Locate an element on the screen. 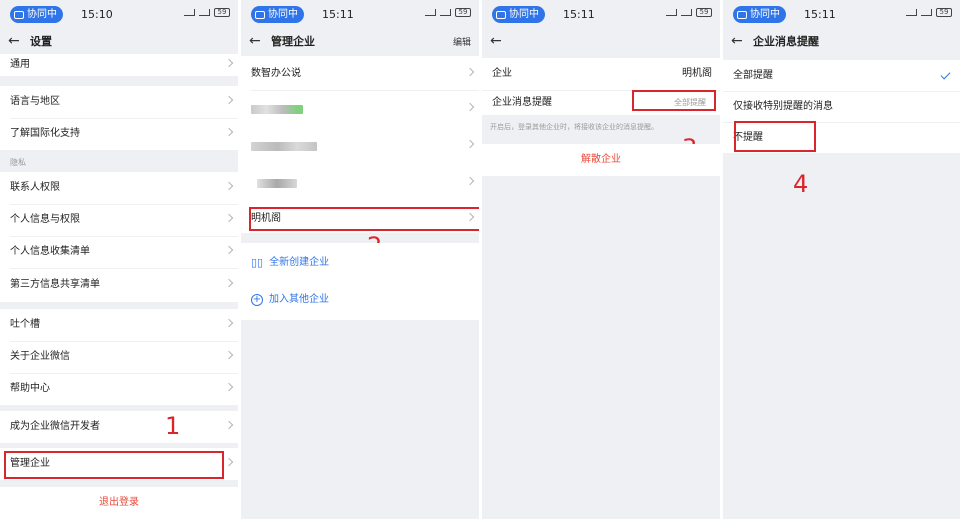  company-label: 企业 is located at coordinates (502, 73).